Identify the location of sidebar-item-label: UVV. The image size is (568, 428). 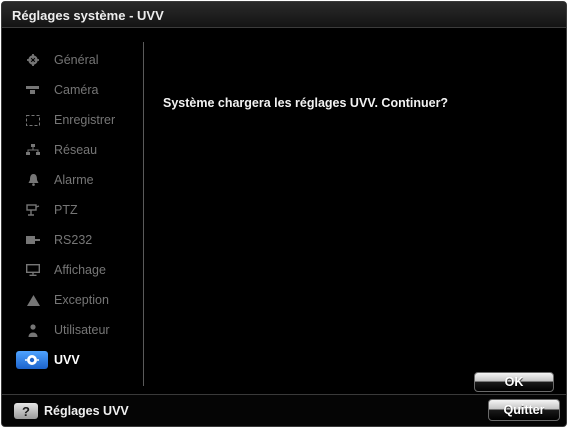
(67, 360).